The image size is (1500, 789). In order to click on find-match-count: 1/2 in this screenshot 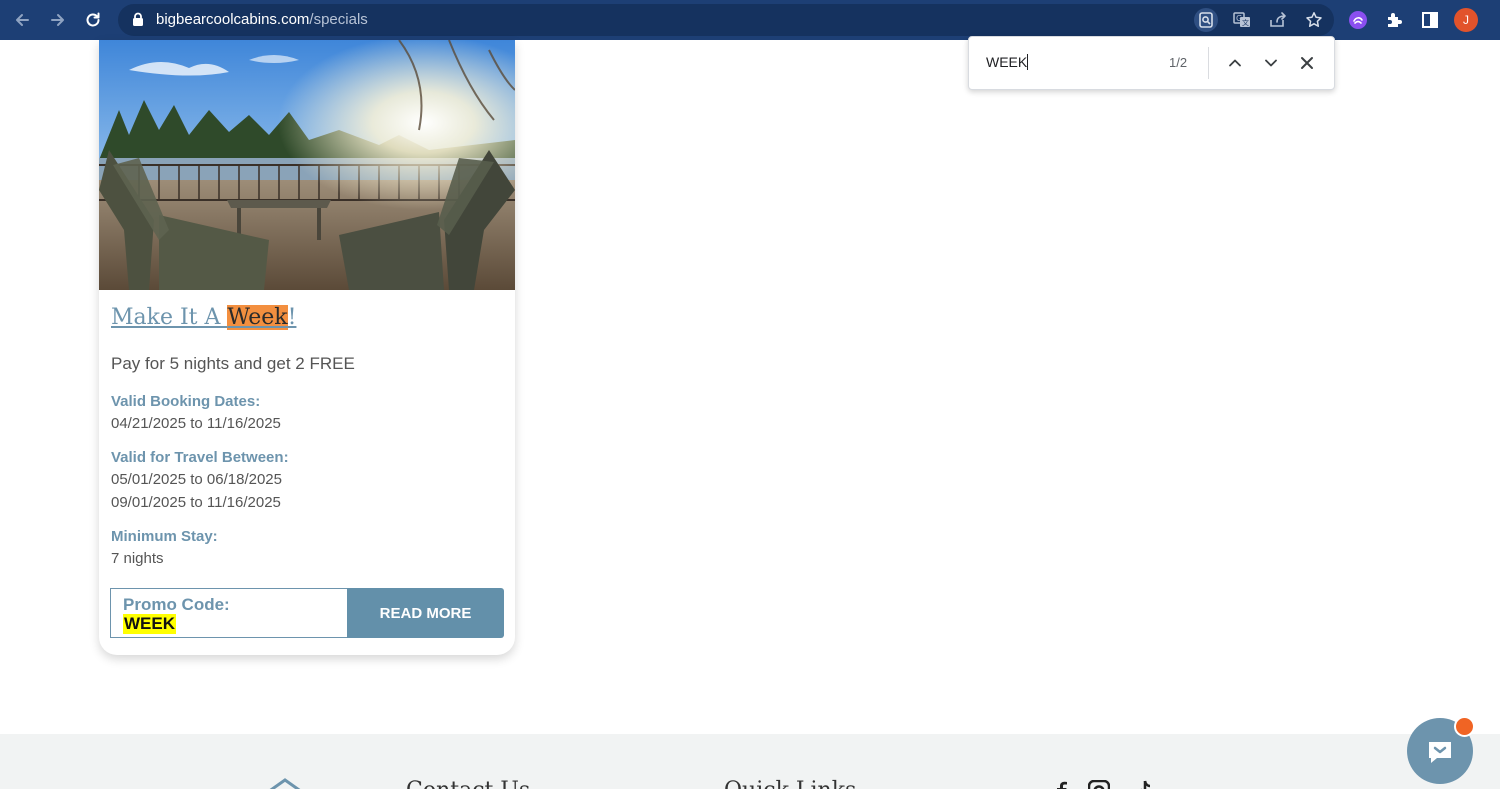, I will do `click(1178, 62)`.